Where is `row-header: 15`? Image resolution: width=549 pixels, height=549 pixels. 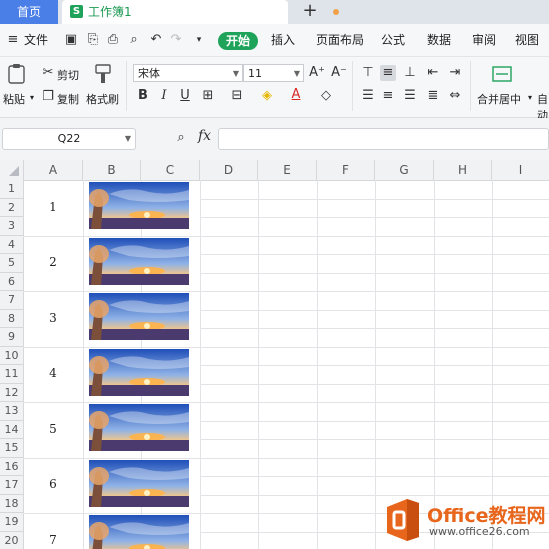
row-header: 15 is located at coordinates (11, 448).